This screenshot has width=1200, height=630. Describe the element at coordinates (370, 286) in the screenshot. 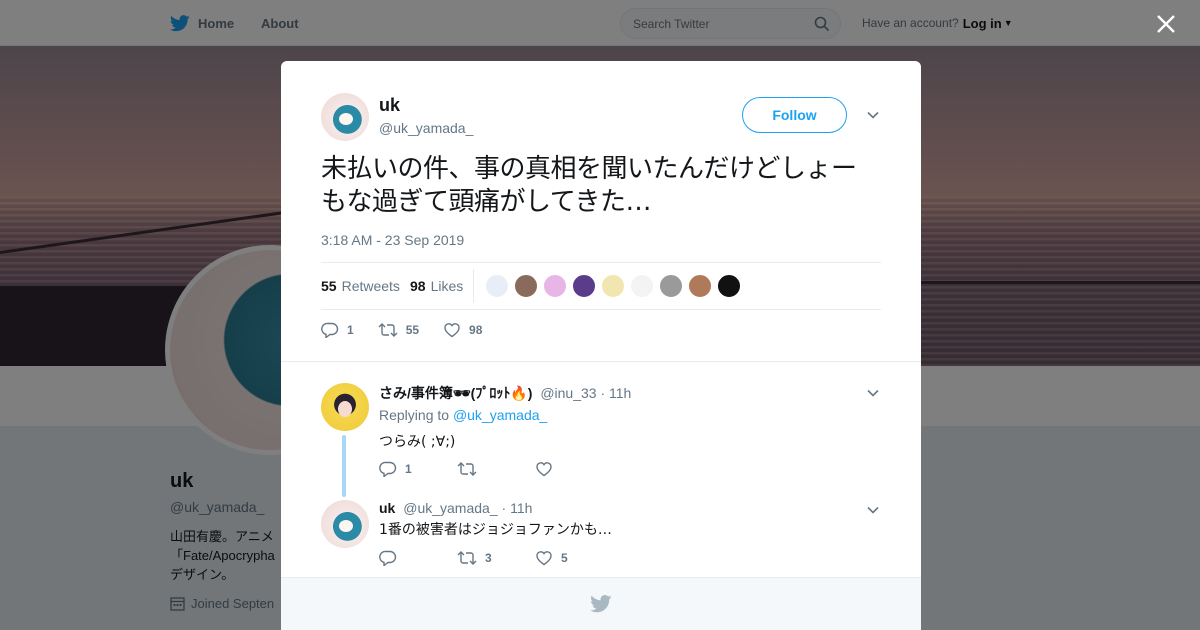

I see `retweets-label: Retweets` at that location.